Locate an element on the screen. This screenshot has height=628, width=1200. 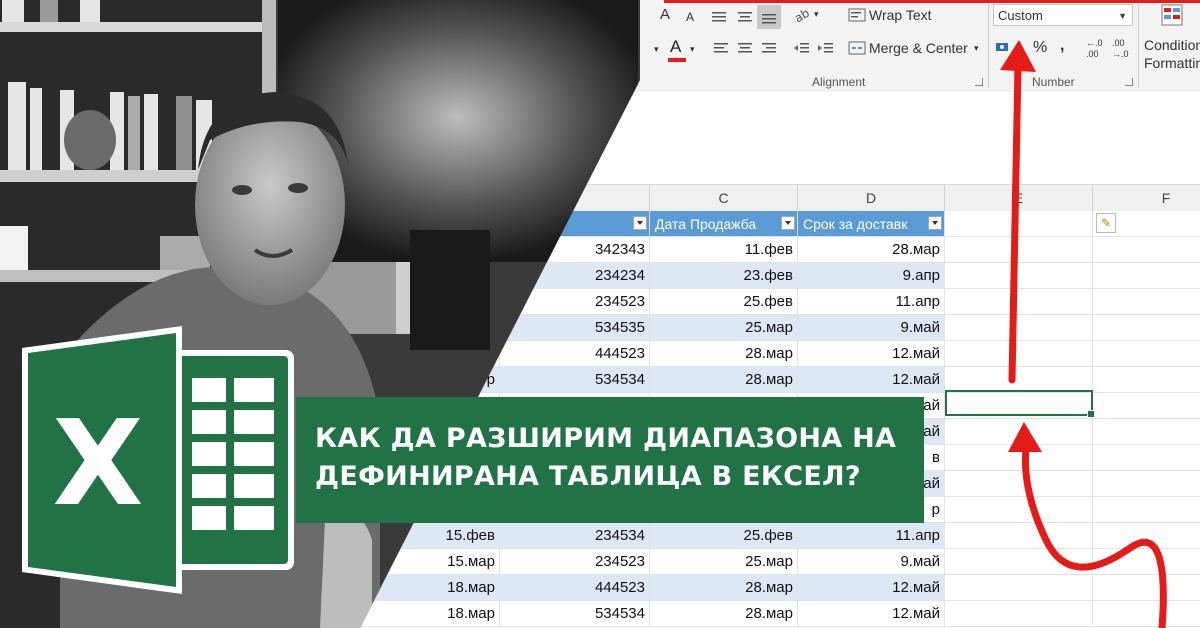
highlight-box is located at coordinates (932, 1).